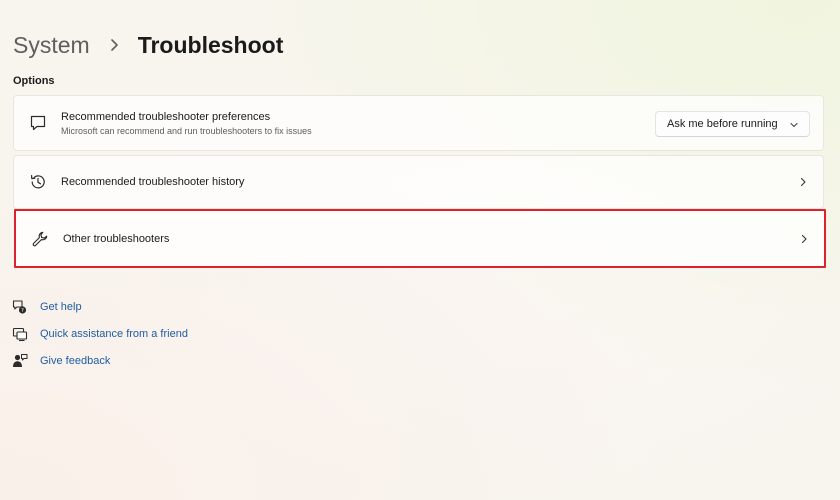  What do you see at coordinates (61, 307) in the screenshot?
I see `link-label: Get help` at bounding box center [61, 307].